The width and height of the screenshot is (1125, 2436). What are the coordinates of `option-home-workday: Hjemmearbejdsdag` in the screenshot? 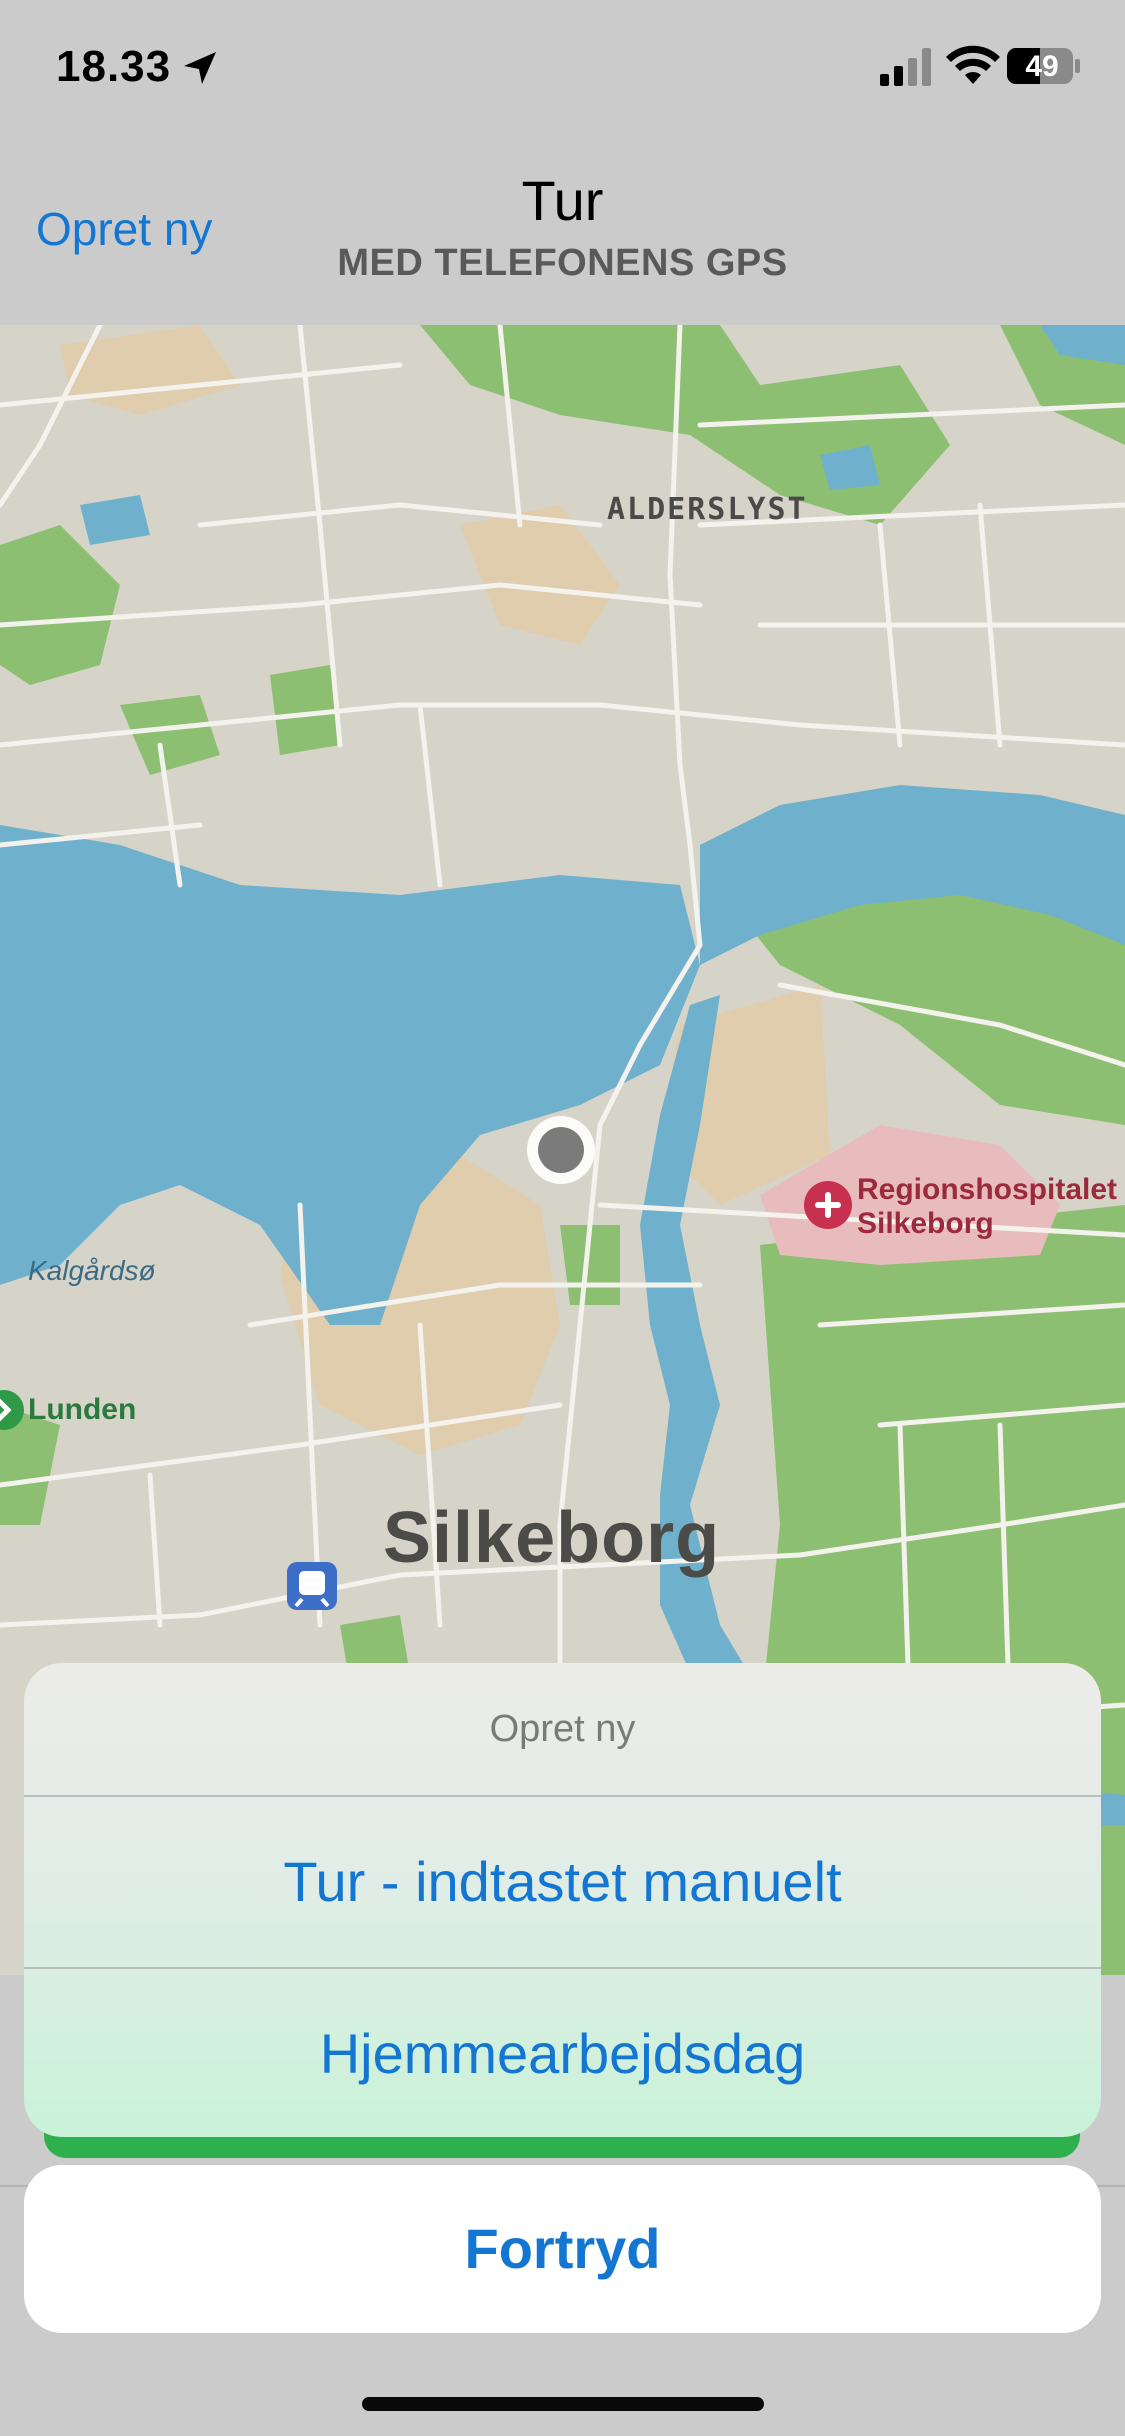 It's located at (562, 2053).